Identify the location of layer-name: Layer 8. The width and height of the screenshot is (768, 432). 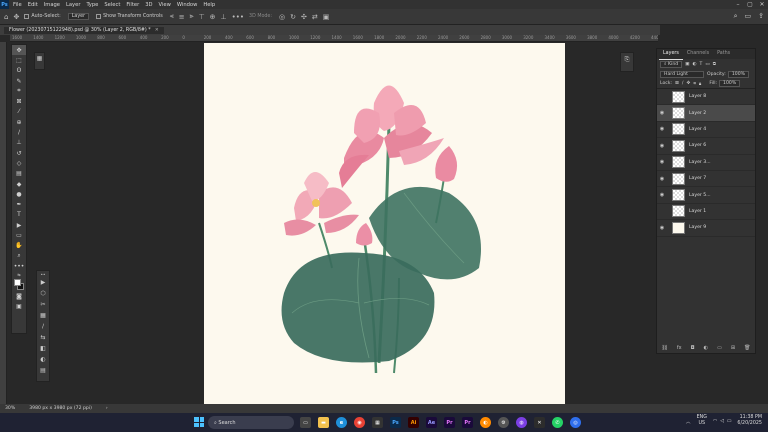
(697, 96).